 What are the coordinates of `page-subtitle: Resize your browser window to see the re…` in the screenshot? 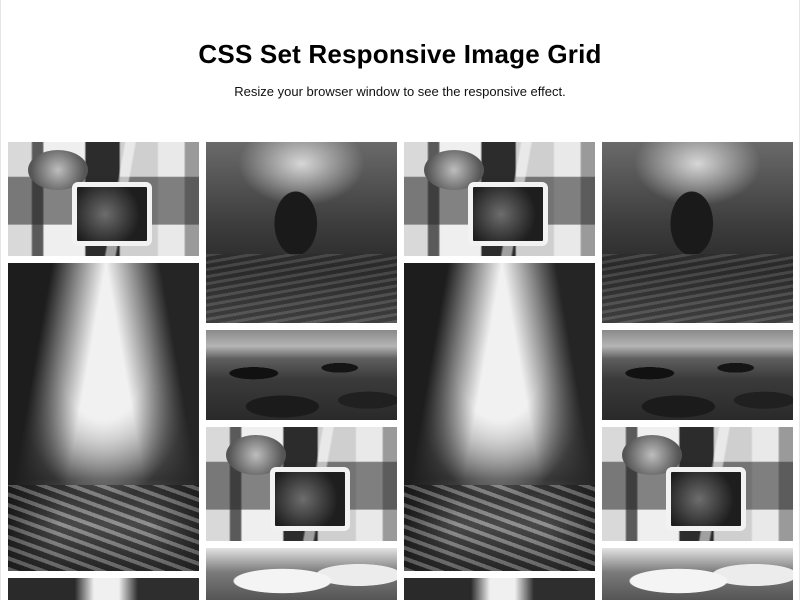 It's located at (400, 91).